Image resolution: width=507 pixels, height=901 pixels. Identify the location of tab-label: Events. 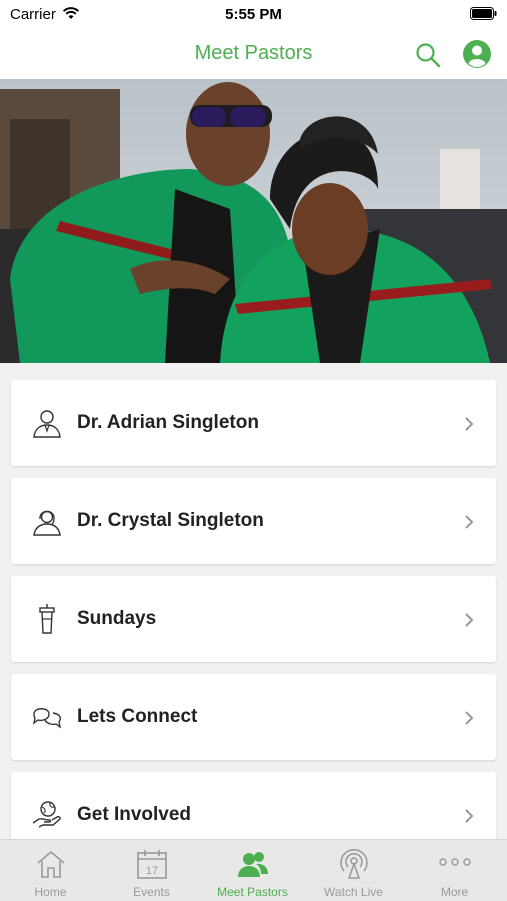
(151, 892).